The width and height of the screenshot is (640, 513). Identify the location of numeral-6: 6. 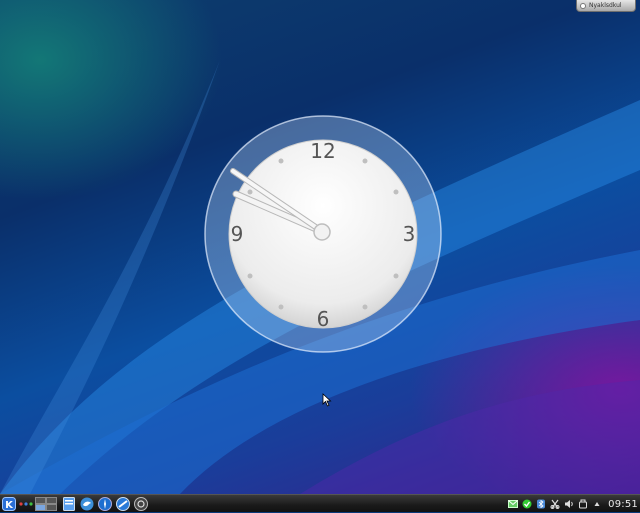
(323, 319).